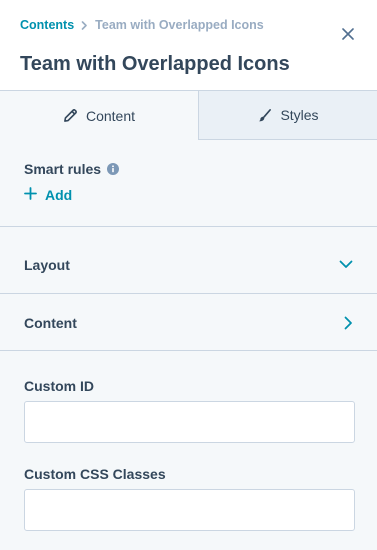 This screenshot has height=550, width=377. Describe the element at coordinates (346, 264) in the screenshot. I see `chevron-down-icon` at that location.